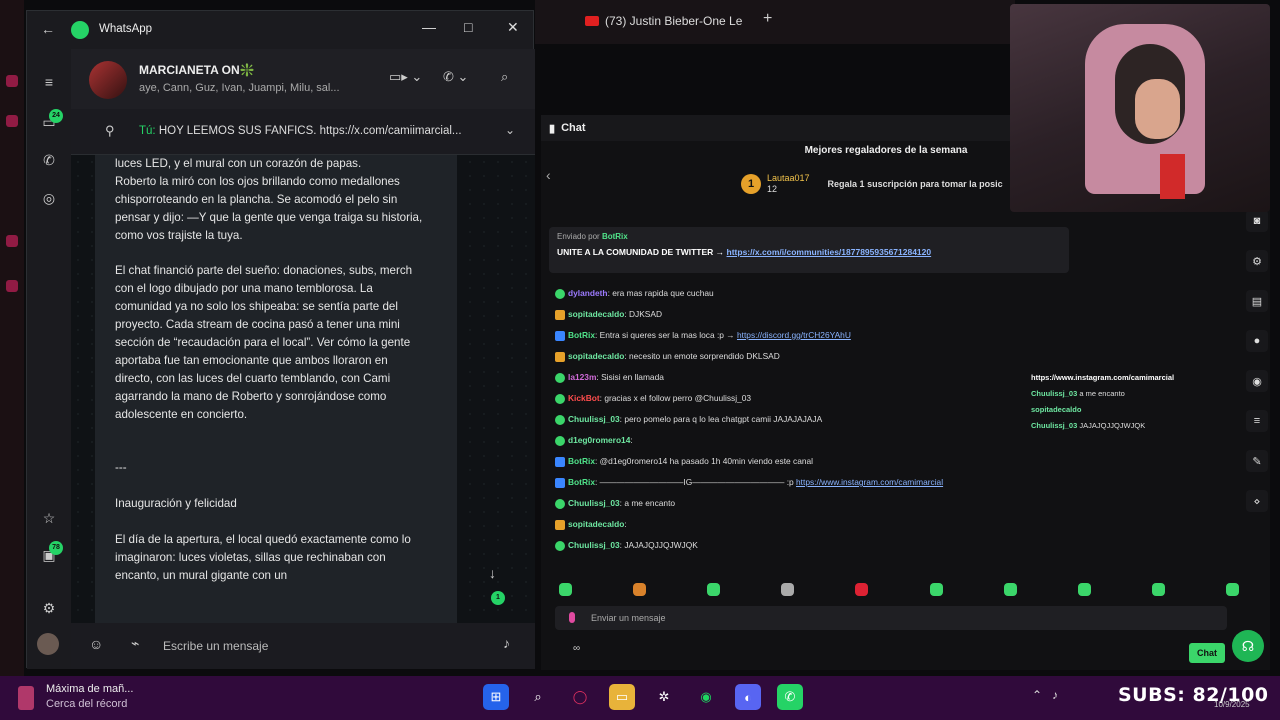  I want to click on side-chat-text: JAJAJQJJQJWJQK, so click(1112, 425).